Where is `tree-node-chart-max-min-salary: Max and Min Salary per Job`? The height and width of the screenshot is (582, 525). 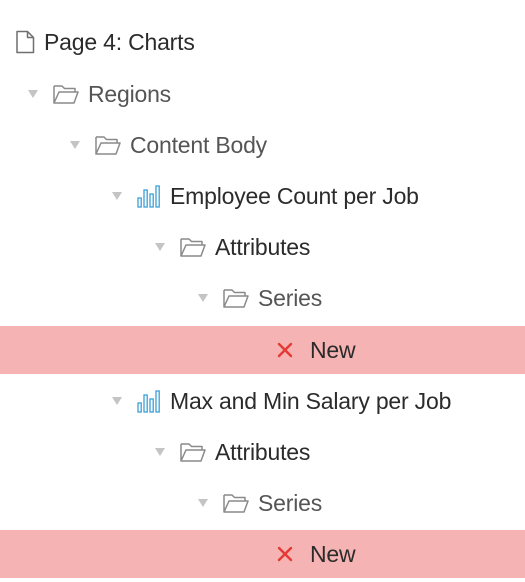
tree-node-chart-max-min-salary: Max and Min Salary per Job is located at coordinates (262, 401).